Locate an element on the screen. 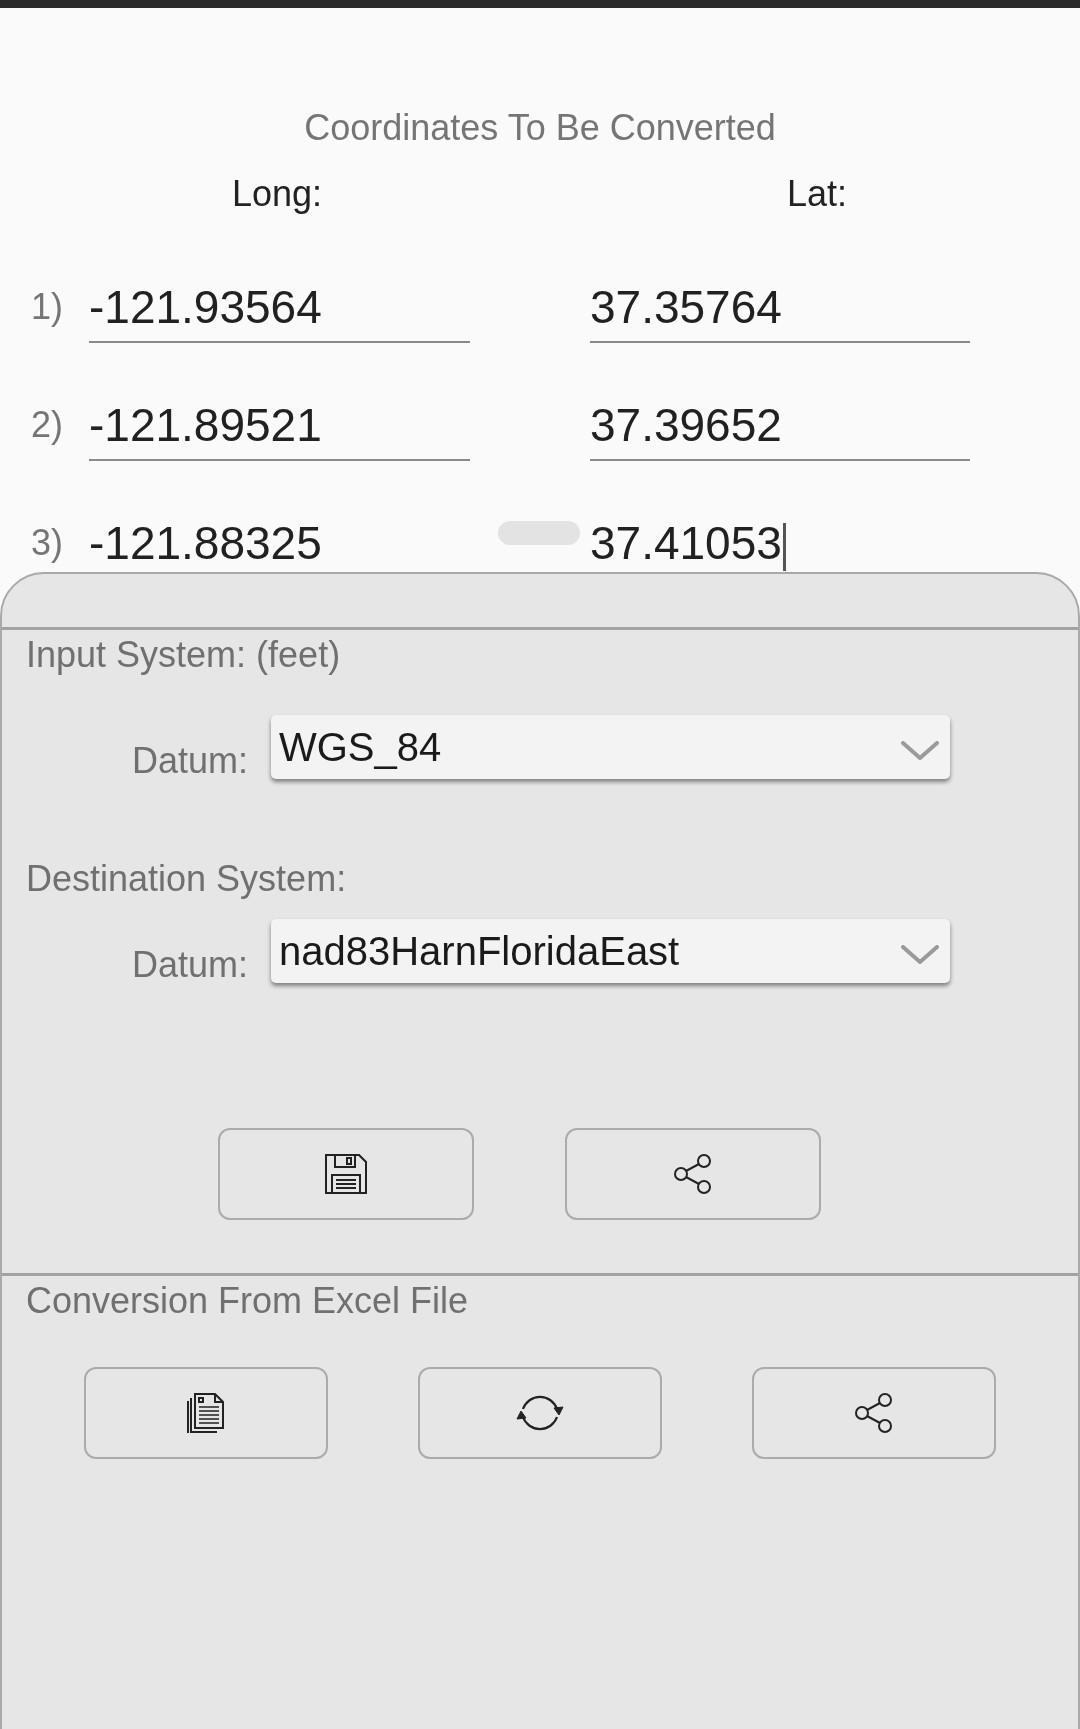 This screenshot has width=1080, height=1729. row-number: 2) is located at coordinates (47, 425).